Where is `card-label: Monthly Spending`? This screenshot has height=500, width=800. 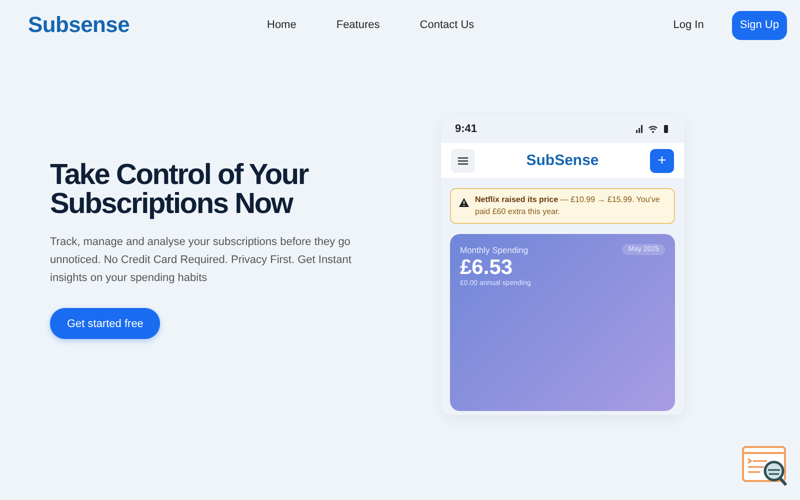 card-label: Monthly Spending is located at coordinates (494, 249).